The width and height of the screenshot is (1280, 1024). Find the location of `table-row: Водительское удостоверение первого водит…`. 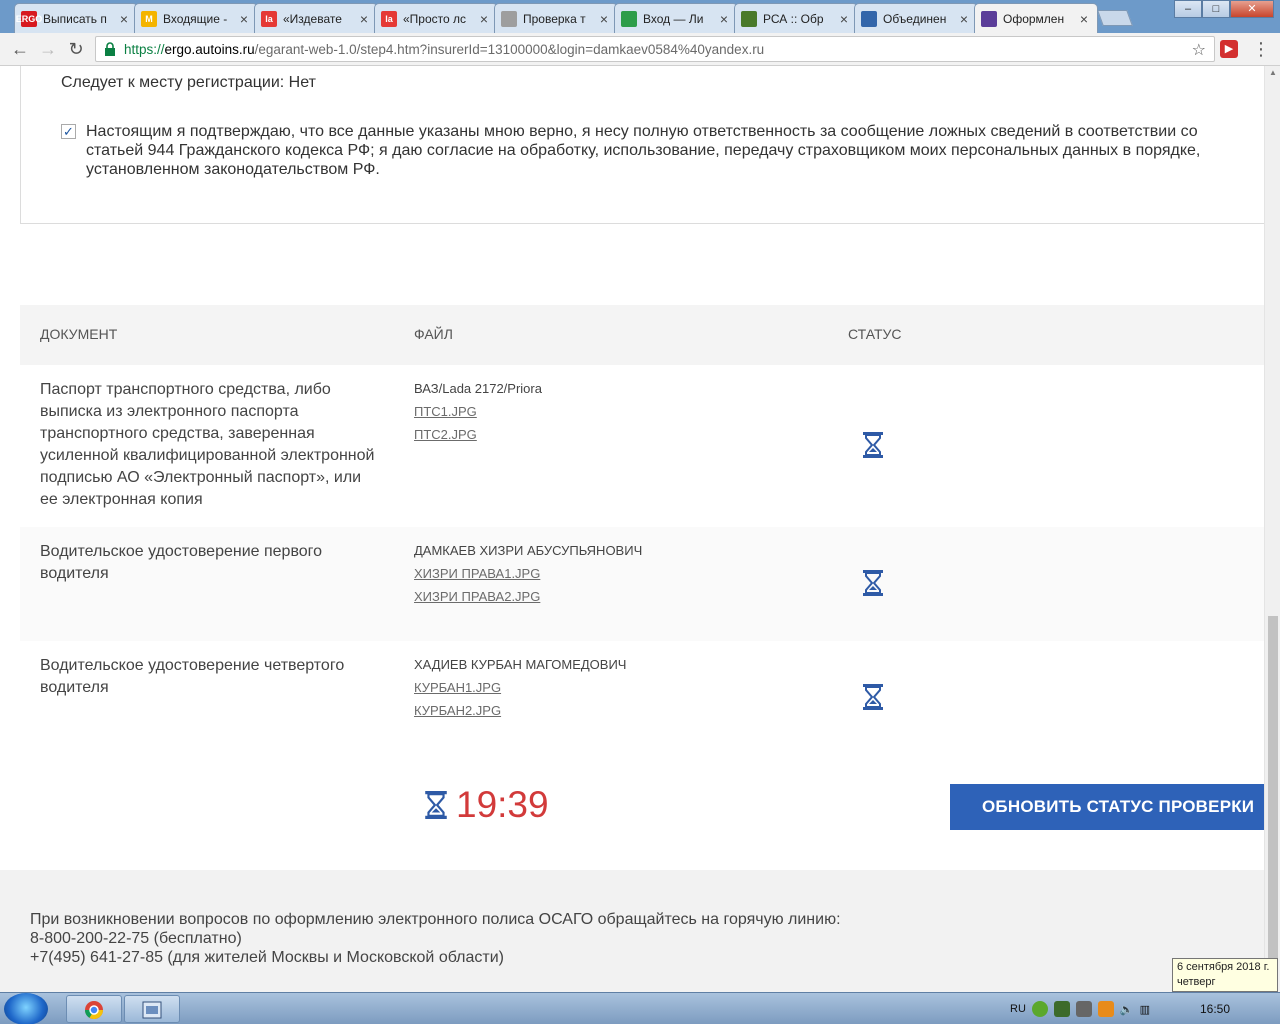

table-row: Водительское удостоверение первого водит… is located at coordinates (642, 584).